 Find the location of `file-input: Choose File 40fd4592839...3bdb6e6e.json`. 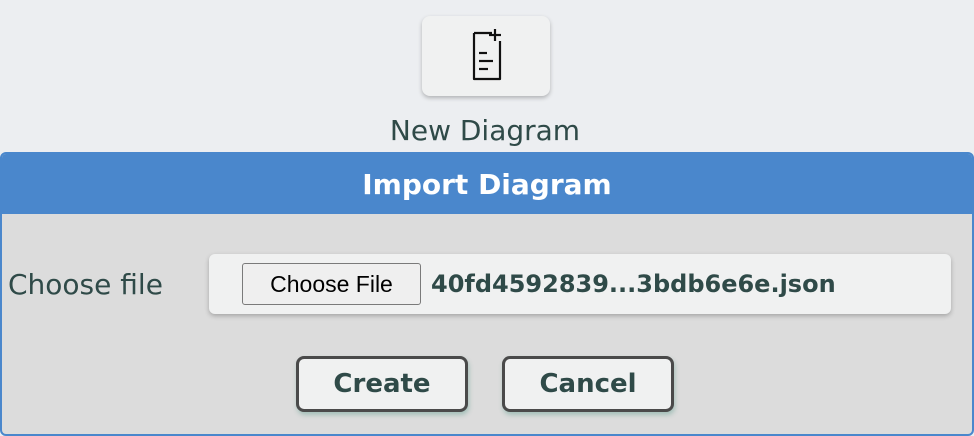

file-input: Choose File 40fd4592839...3bdb6e6e.json is located at coordinates (580, 284).